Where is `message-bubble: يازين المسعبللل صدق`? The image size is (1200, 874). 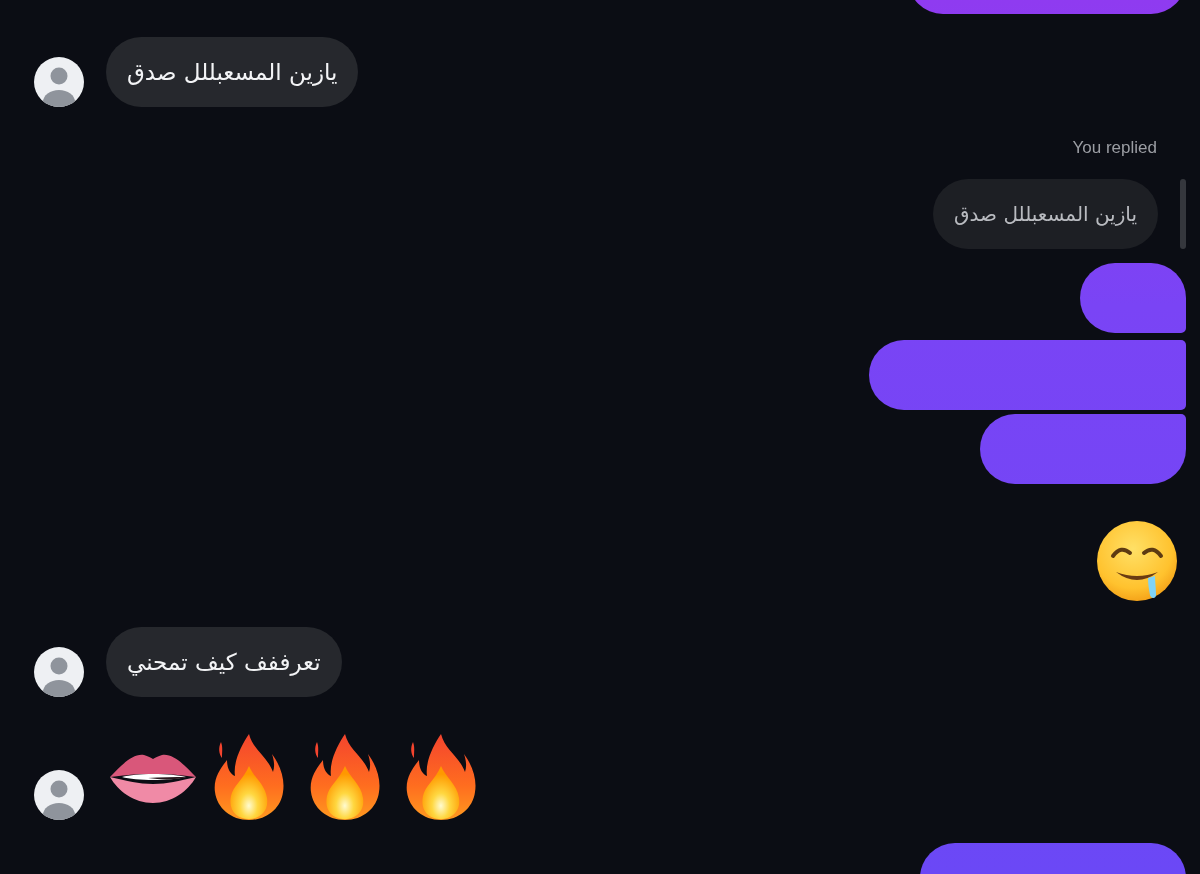 message-bubble: يازين المسعبللل صدق is located at coordinates (232, 72).